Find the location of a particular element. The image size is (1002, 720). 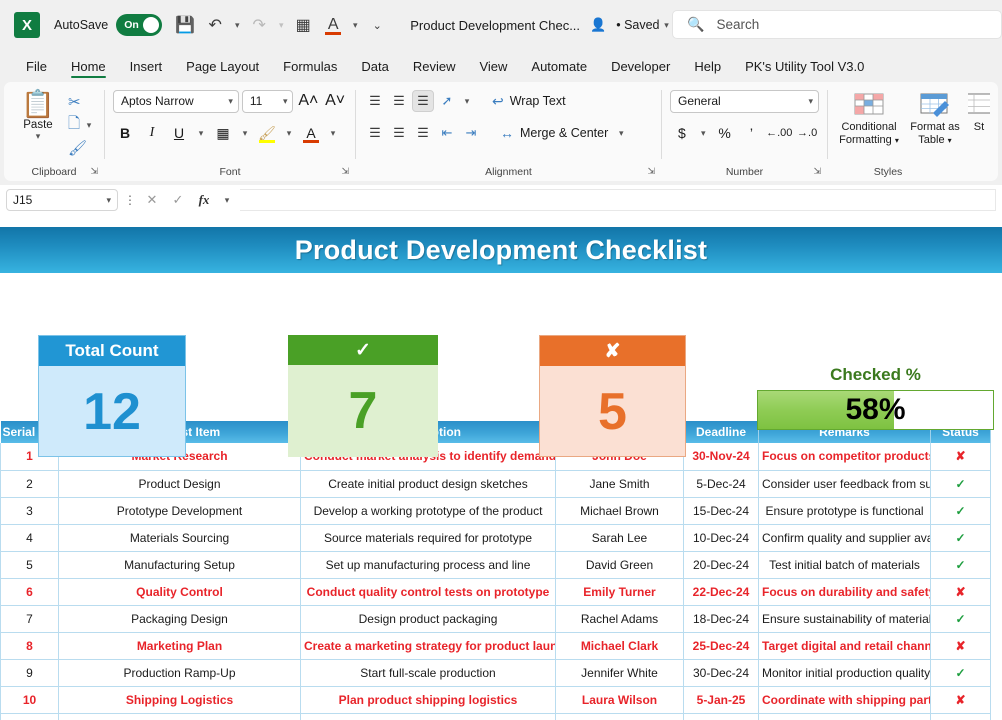

remarks-cell: Ensure sustainability of materials is located at coordinates (844, 619).